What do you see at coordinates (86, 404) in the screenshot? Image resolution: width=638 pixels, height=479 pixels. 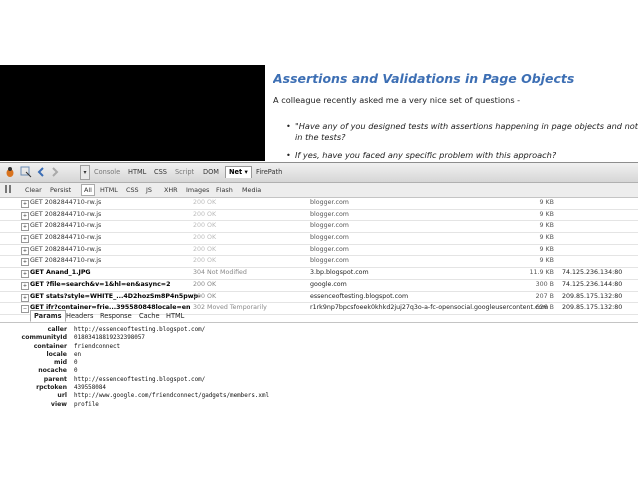 I see `param-value: profile` at bounding box center [86, 404].